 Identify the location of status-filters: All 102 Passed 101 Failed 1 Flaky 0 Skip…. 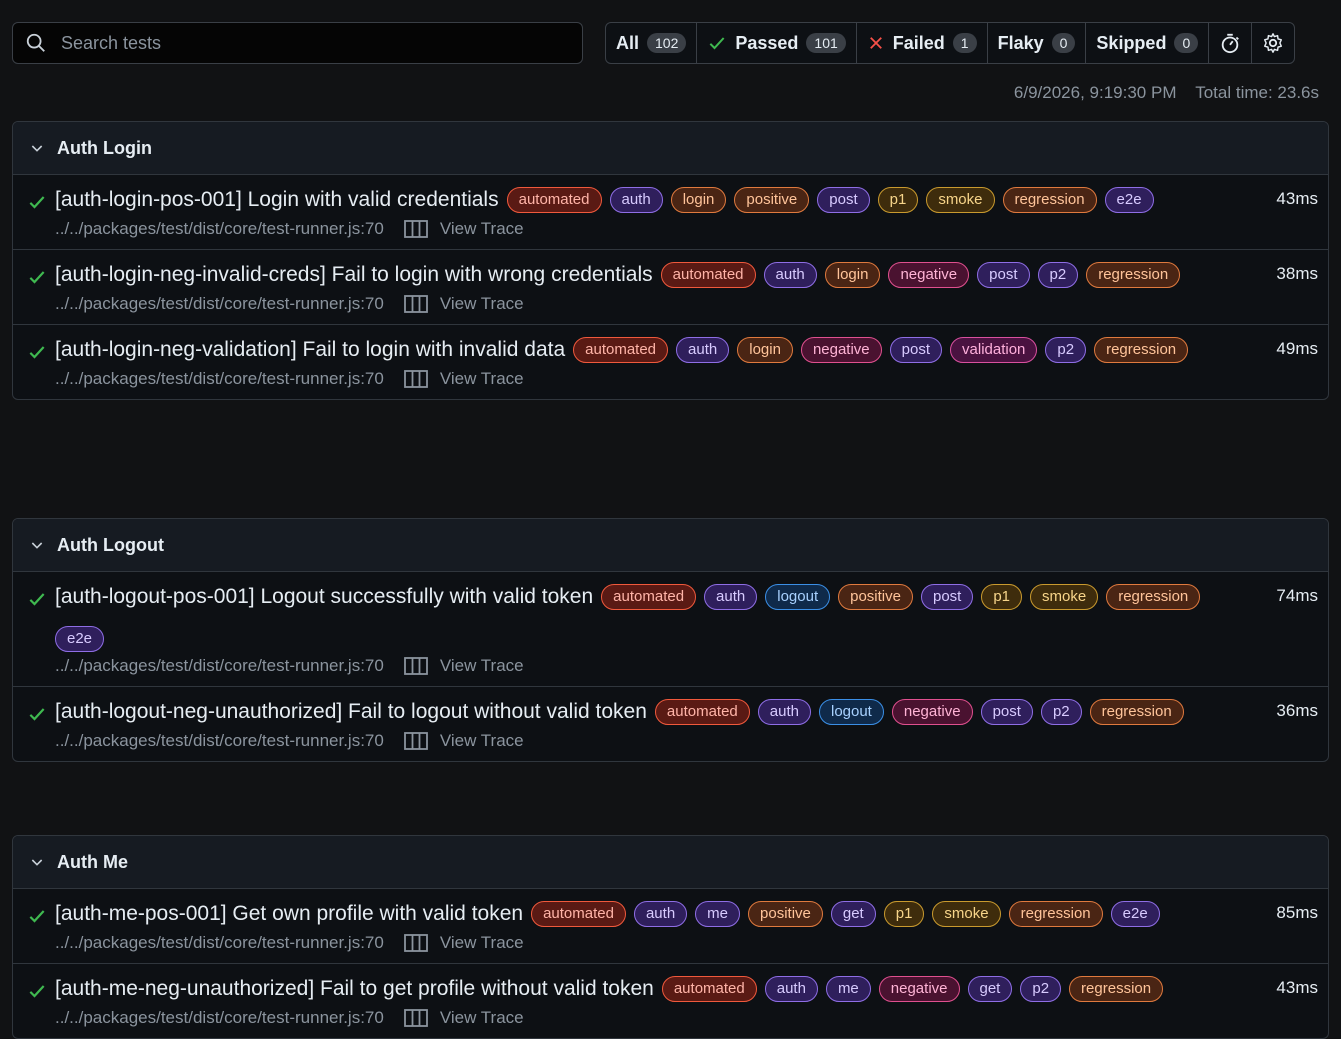
(950, 43).